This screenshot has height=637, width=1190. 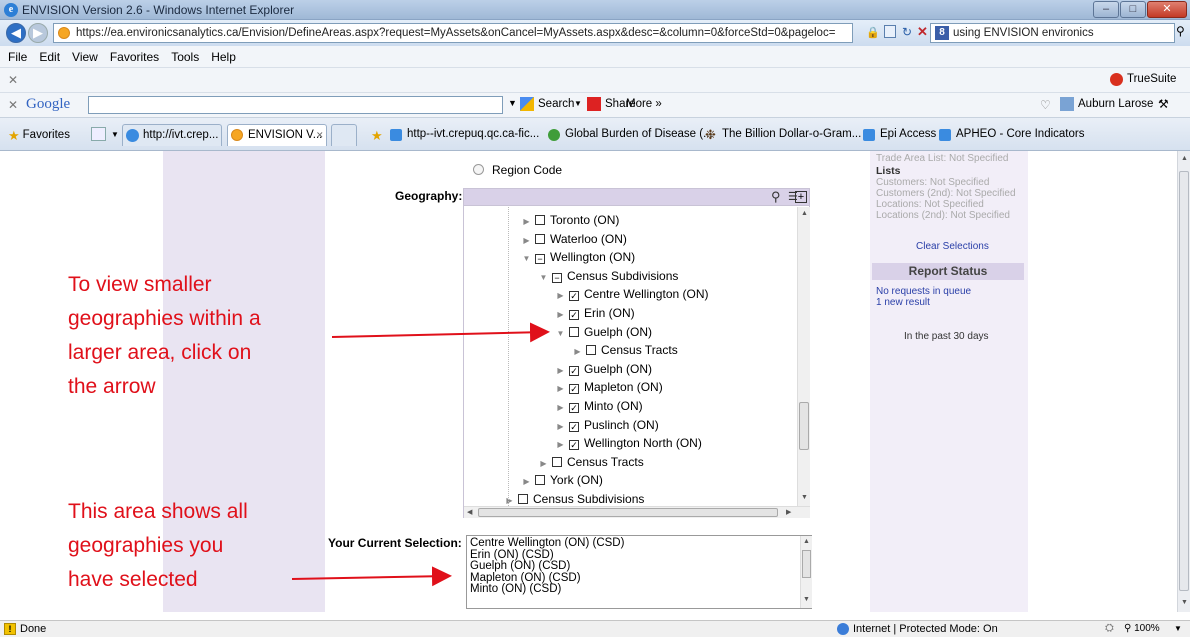 I want to click on zoom-text: ⚲ 100%, so click(x=1142, y=628).